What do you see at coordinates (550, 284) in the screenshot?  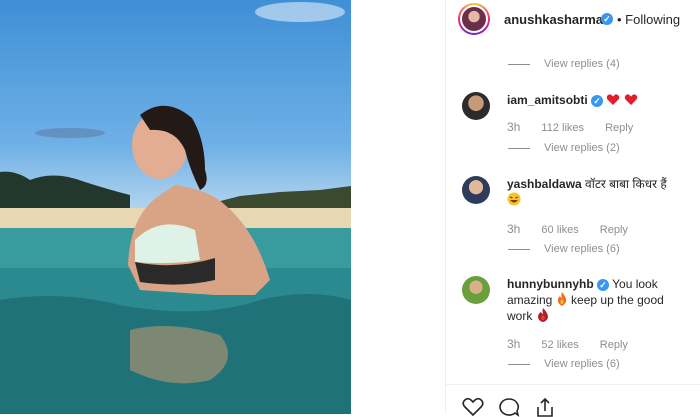 I see `comment-username: hunnybunnyhb` at bounding box center [550, 284].